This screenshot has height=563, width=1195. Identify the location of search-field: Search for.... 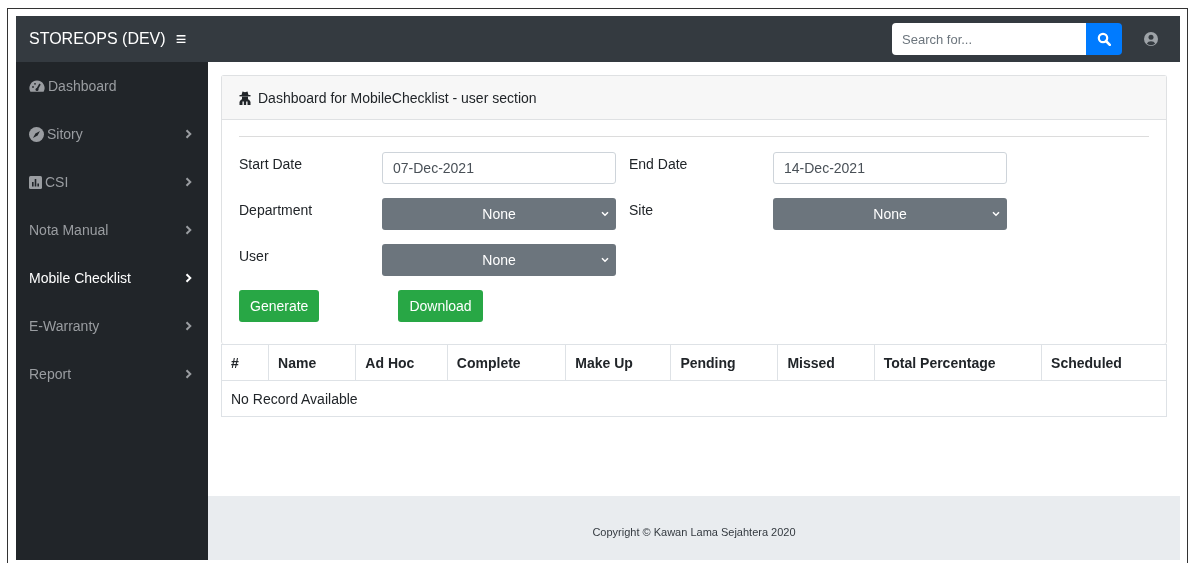
(989, 39).